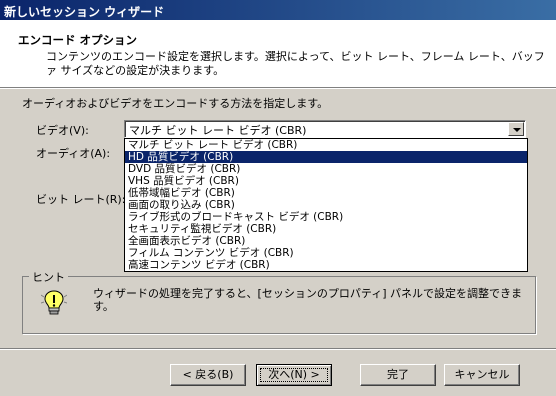  I want to click on chevron-down-icon, so click(516, 129).